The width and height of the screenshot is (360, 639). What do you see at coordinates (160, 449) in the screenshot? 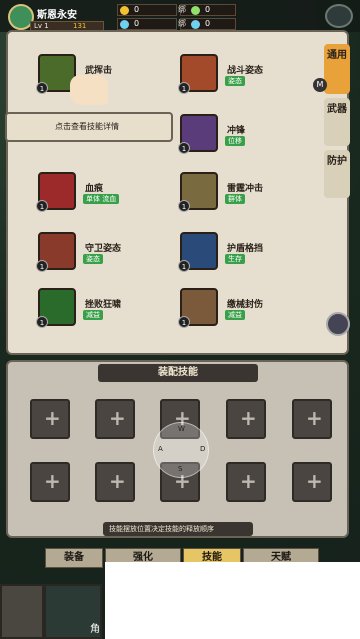
I see `joystick-a: A` at bounding box center [160, 449].